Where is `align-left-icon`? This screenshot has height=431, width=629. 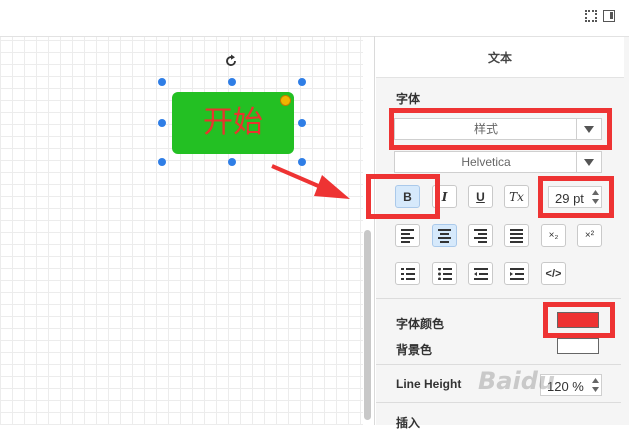 align-left-icon is located at coordinates (407, 235).